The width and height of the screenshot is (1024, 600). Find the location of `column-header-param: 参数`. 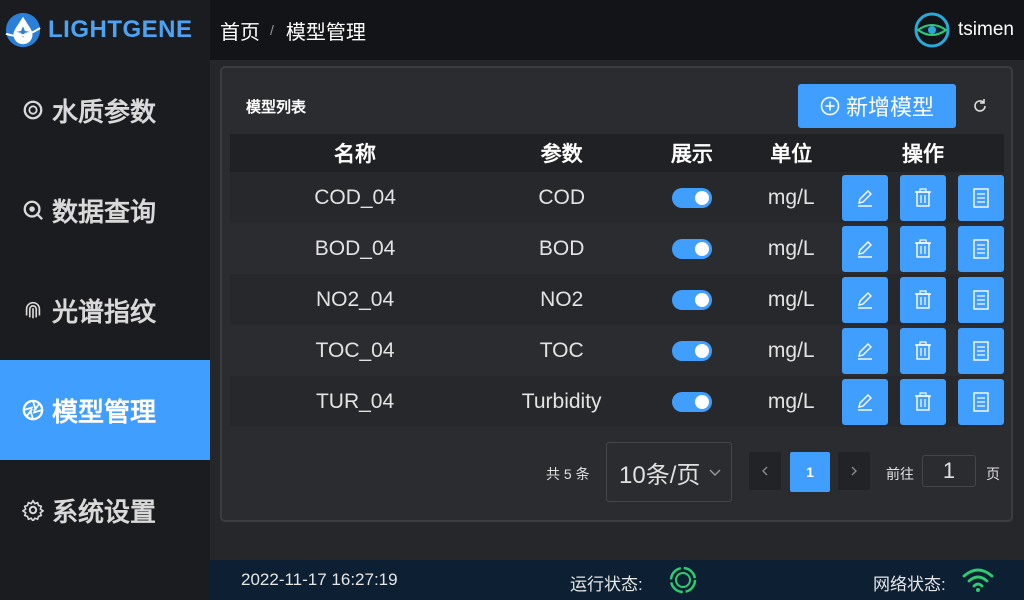

column-header-param: 参数 is located at coordinates (562, 153).